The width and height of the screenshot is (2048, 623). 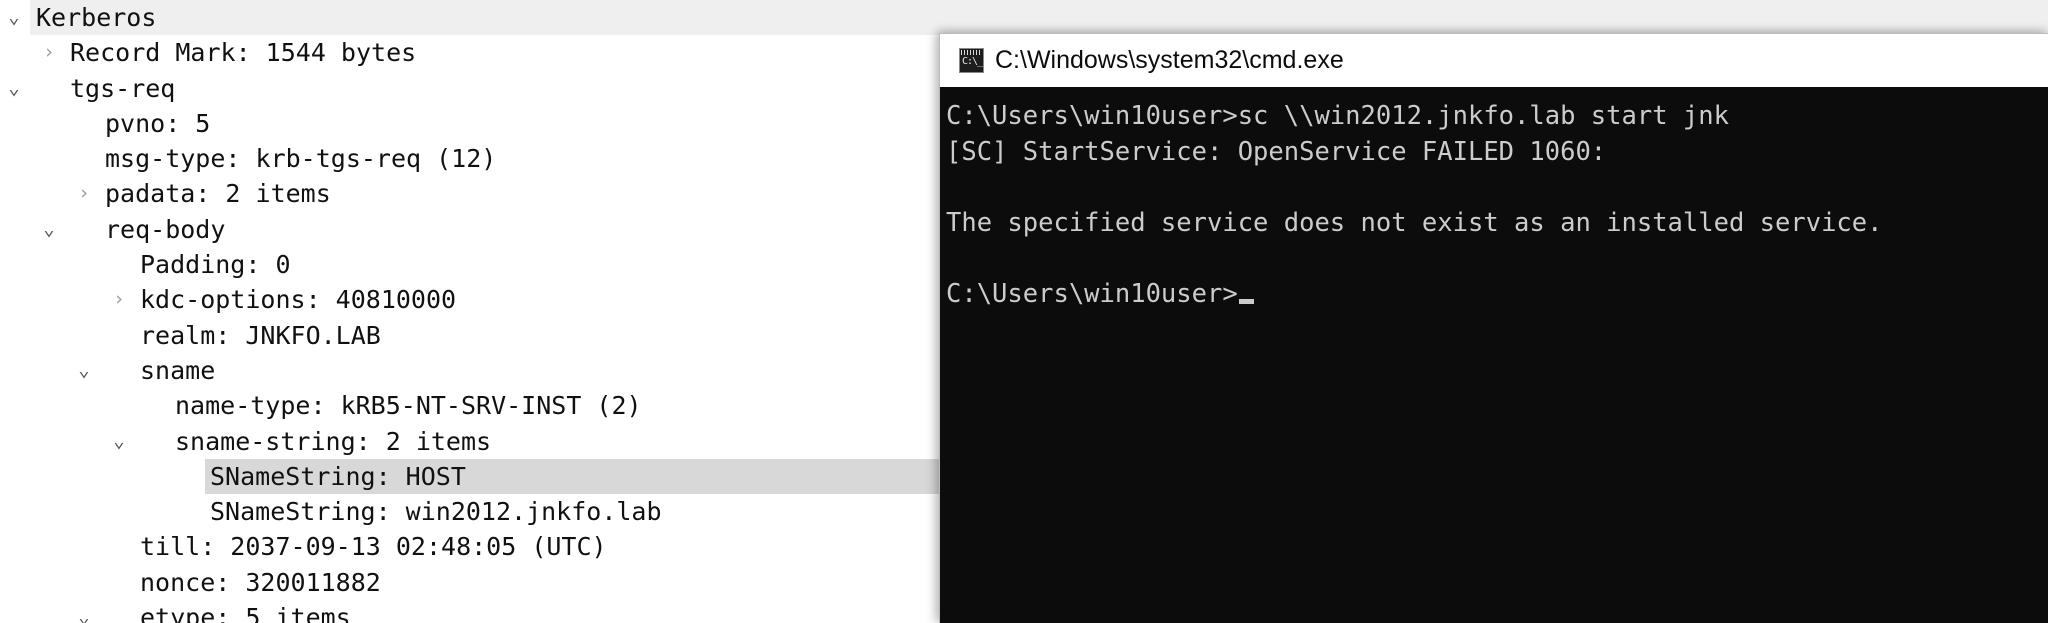 I want to click on console-prompt-line: C:\Users\win10user>, so click(x=1496, y=295).